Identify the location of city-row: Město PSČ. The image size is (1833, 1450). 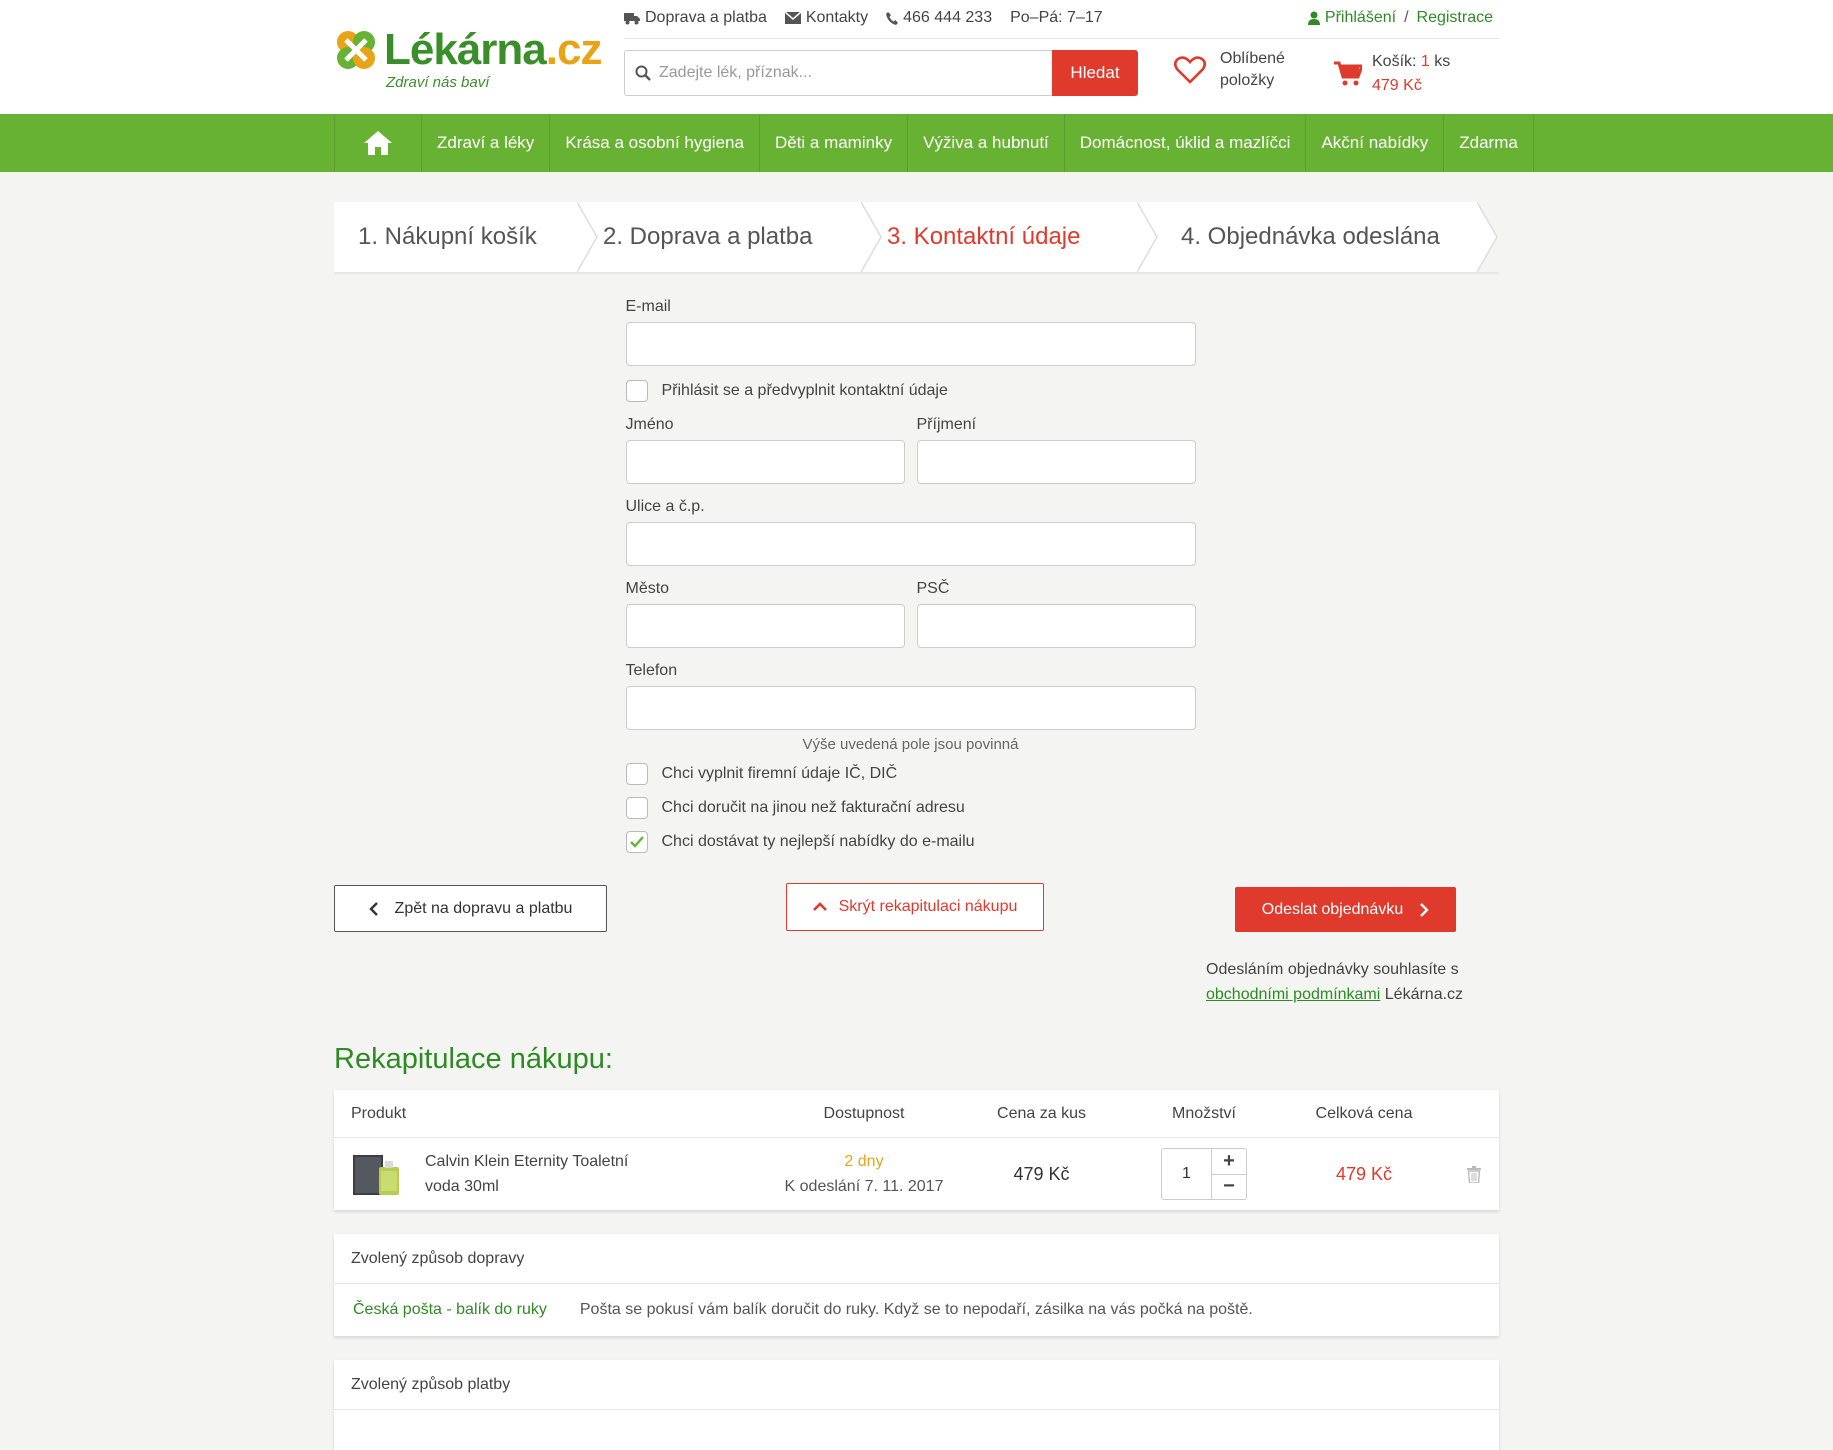
(910, 614).